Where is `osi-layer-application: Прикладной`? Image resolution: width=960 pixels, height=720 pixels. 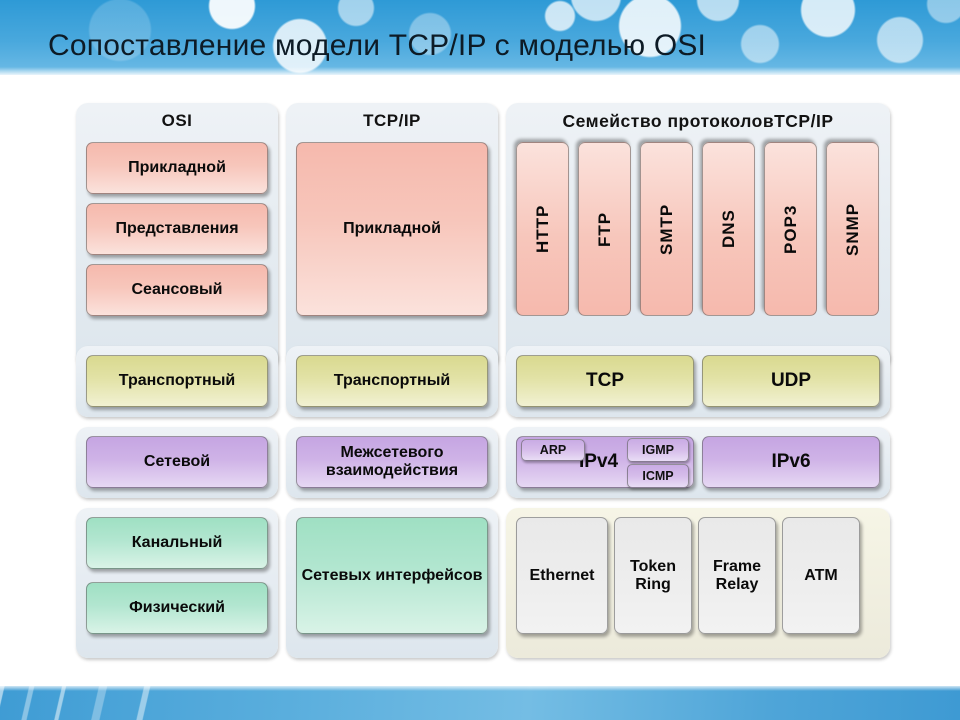 osi-layer-application: Прикладной is located at coordinates (177, 168).